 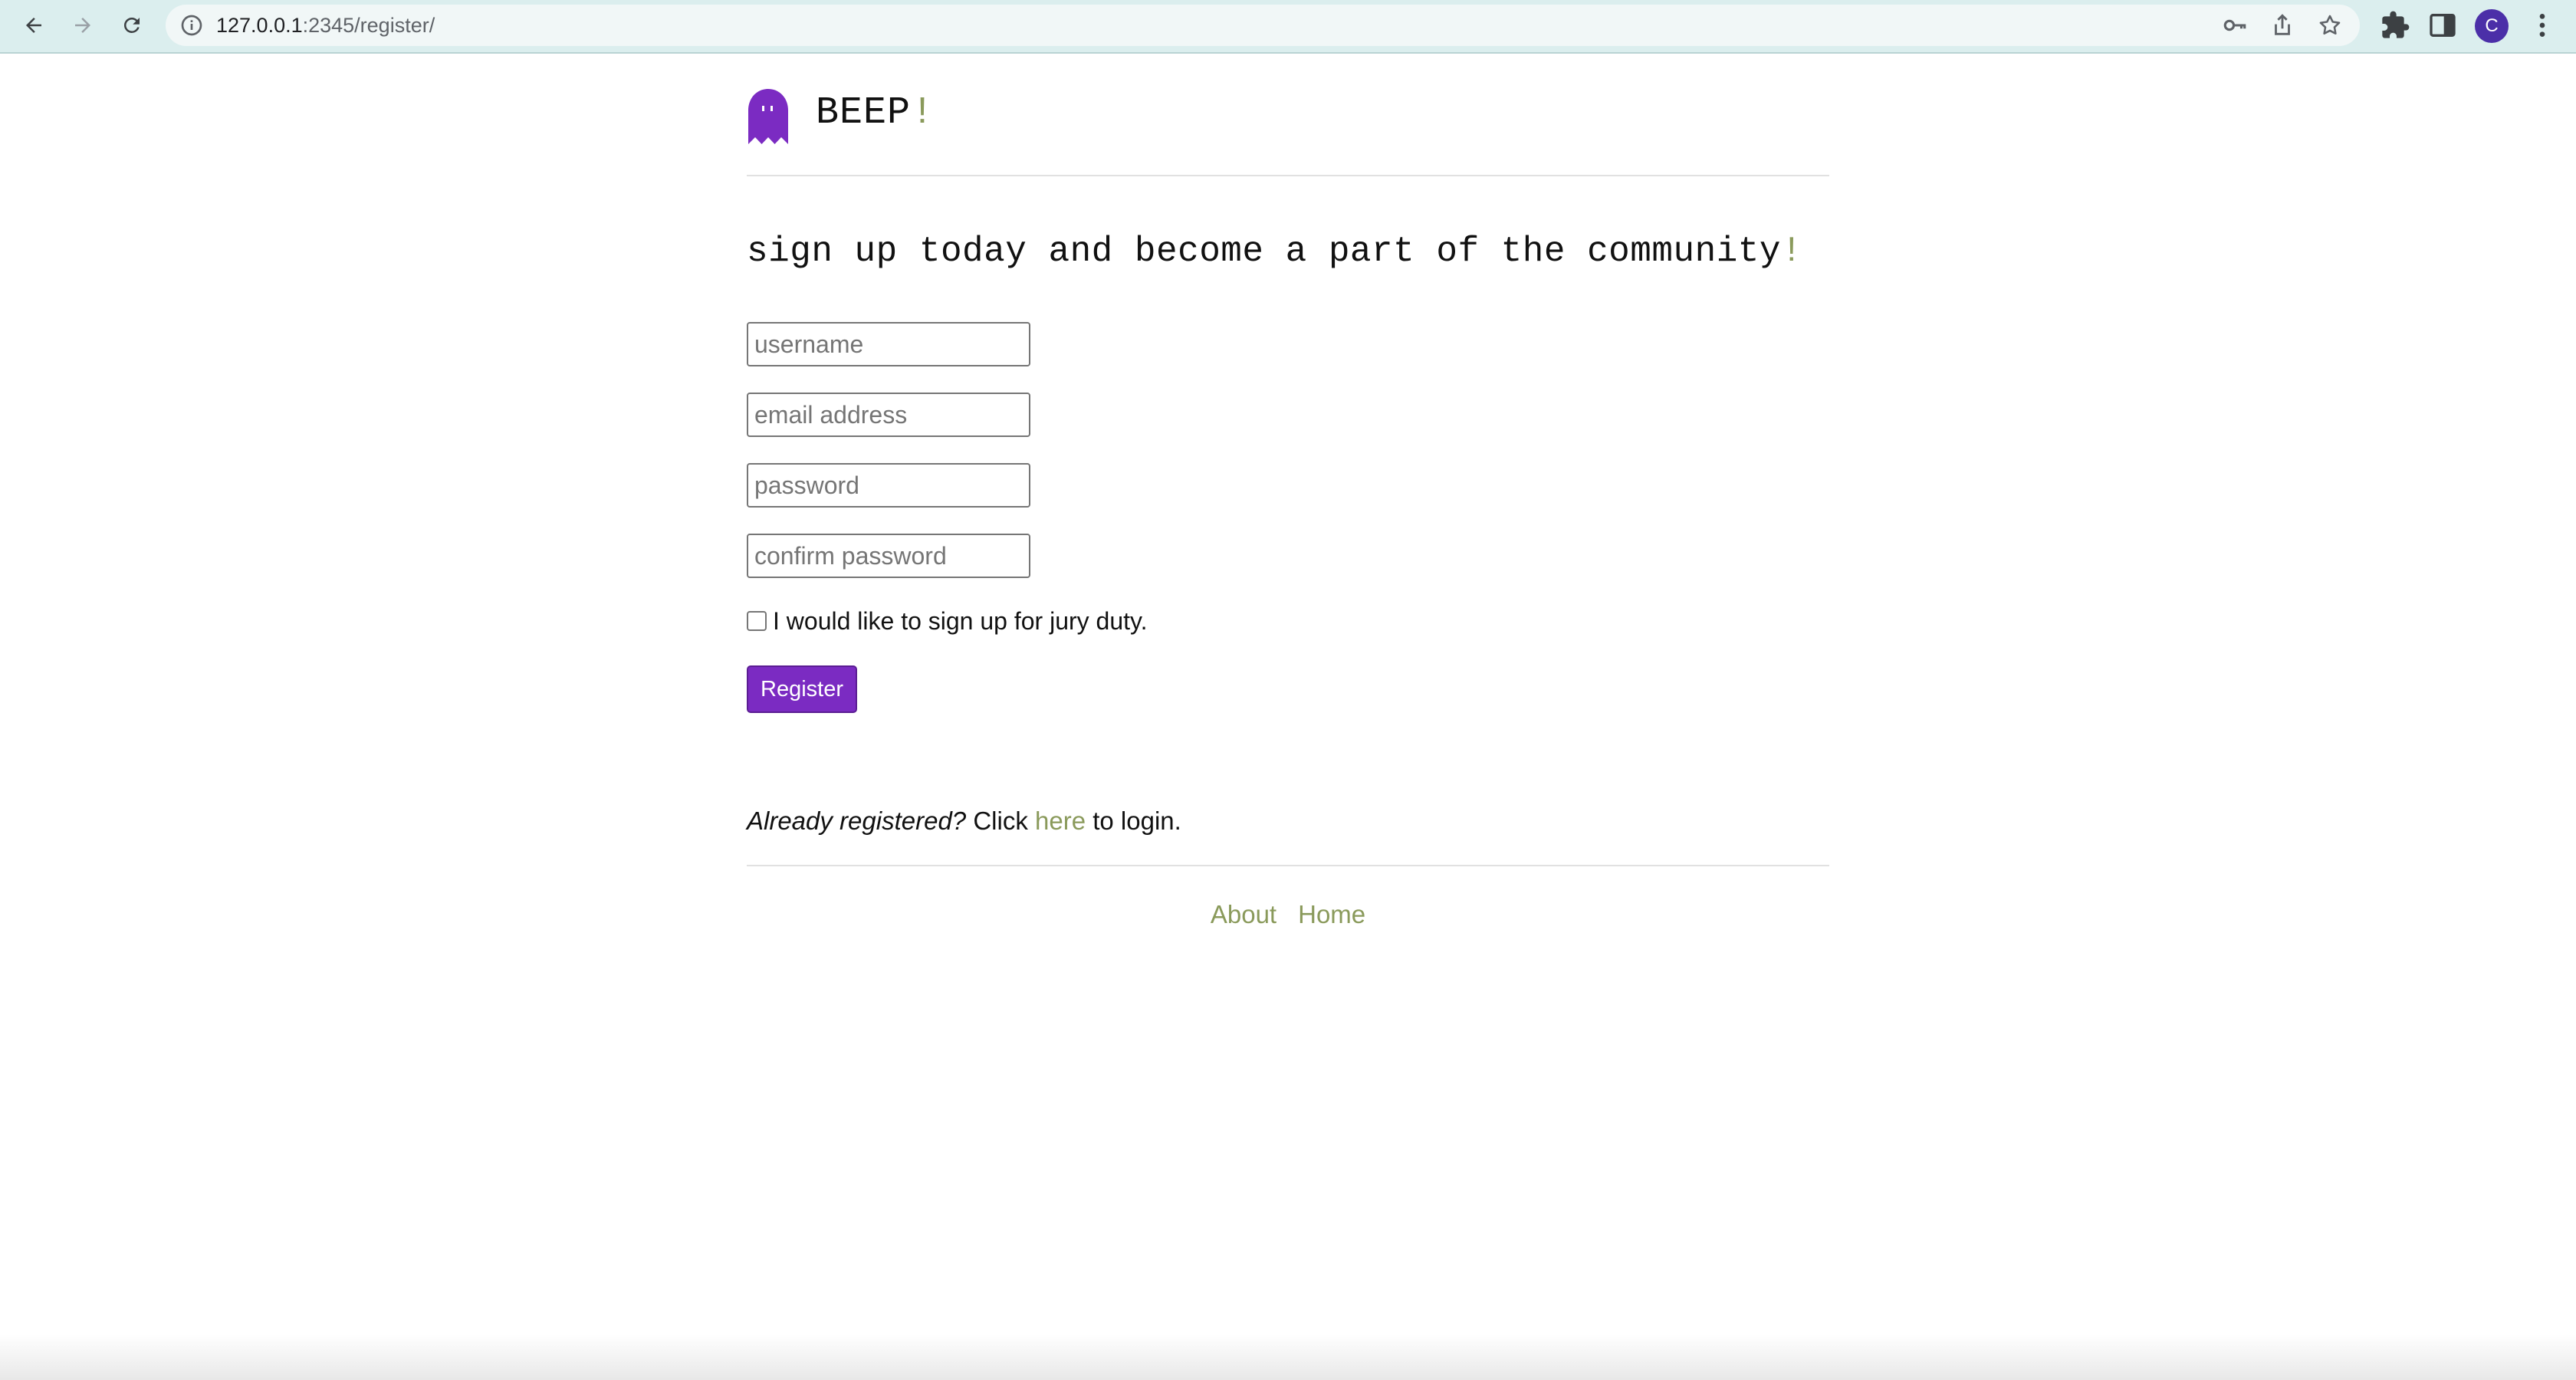 I want to click on jury-duty-label: I would like to sign up for jury duty., so click(x=961, y=622).